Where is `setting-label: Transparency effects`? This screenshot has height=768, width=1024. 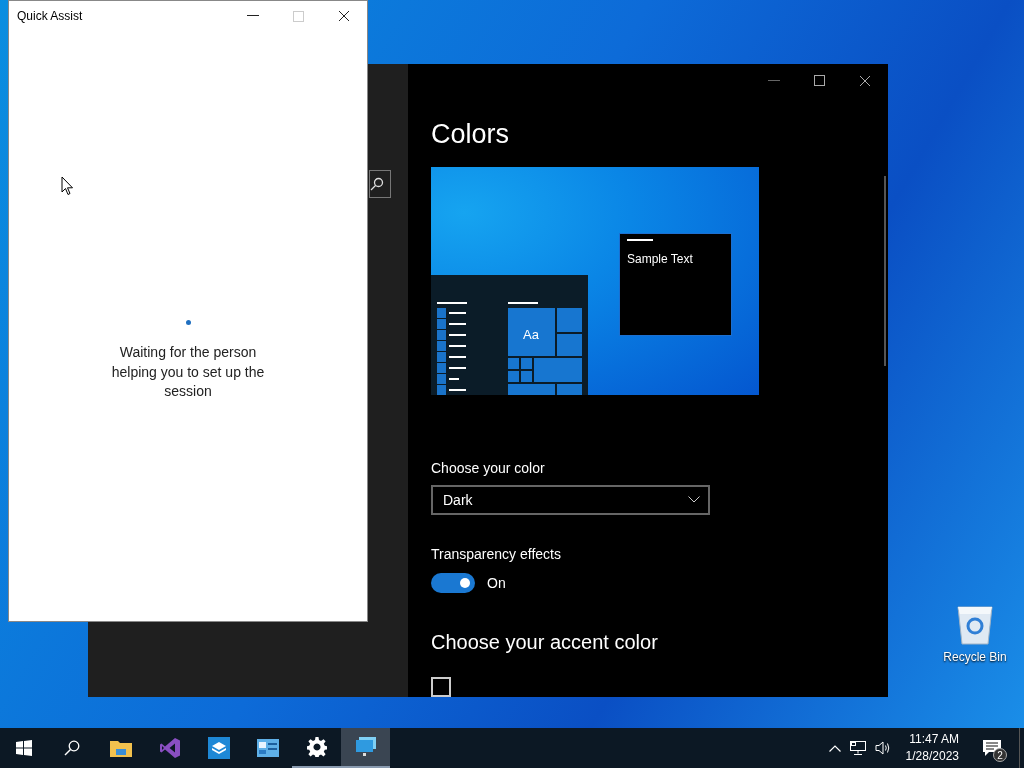
setting-label: Transparency effects is located at coordinates (496, 554).